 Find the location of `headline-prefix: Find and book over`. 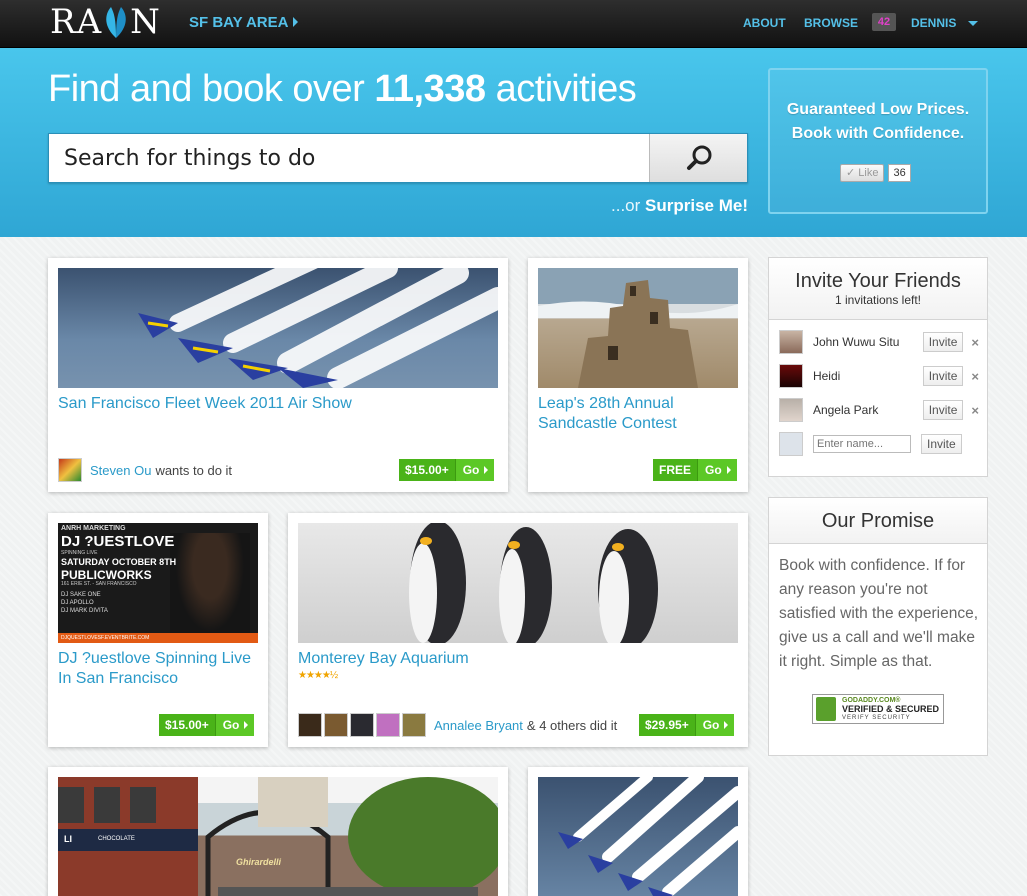

headline-prefix: Find and book over is located at coordinates (211, 89).